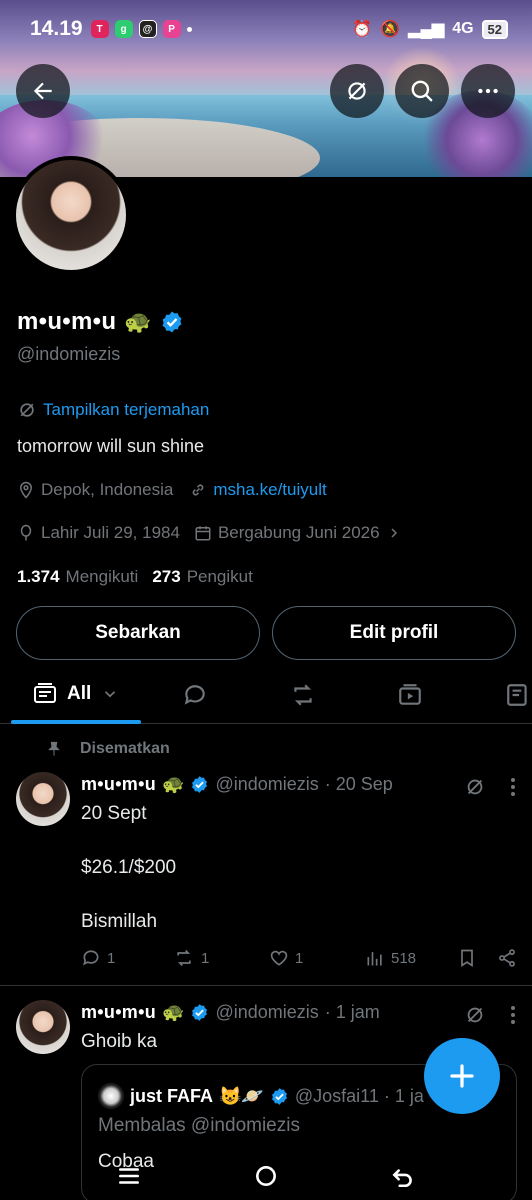 The height and width of the screenshot is (1200, 532). I want to click on tab-articles, so click(518, 697).